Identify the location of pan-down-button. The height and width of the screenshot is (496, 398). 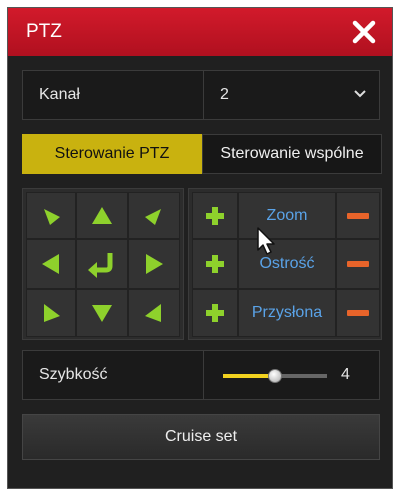
(102, 313).